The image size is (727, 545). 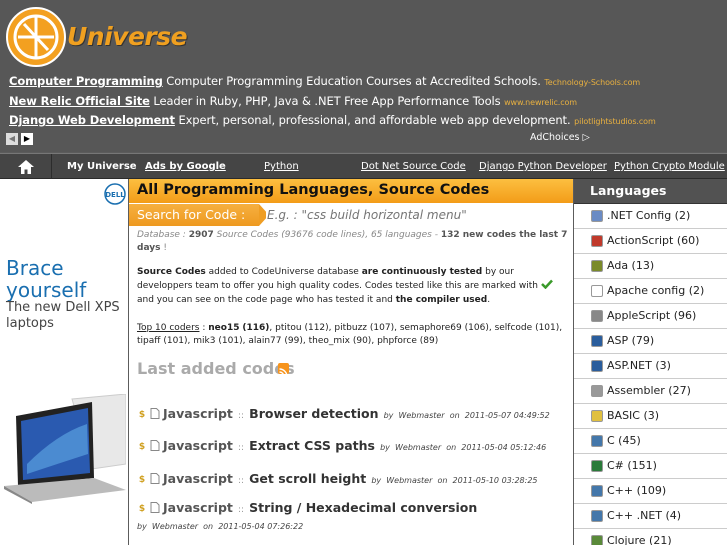 What do you see at coordinates (397, 341) in the screenshot?
I see `coder-link: phpforce` at bounding box center [397, 341].